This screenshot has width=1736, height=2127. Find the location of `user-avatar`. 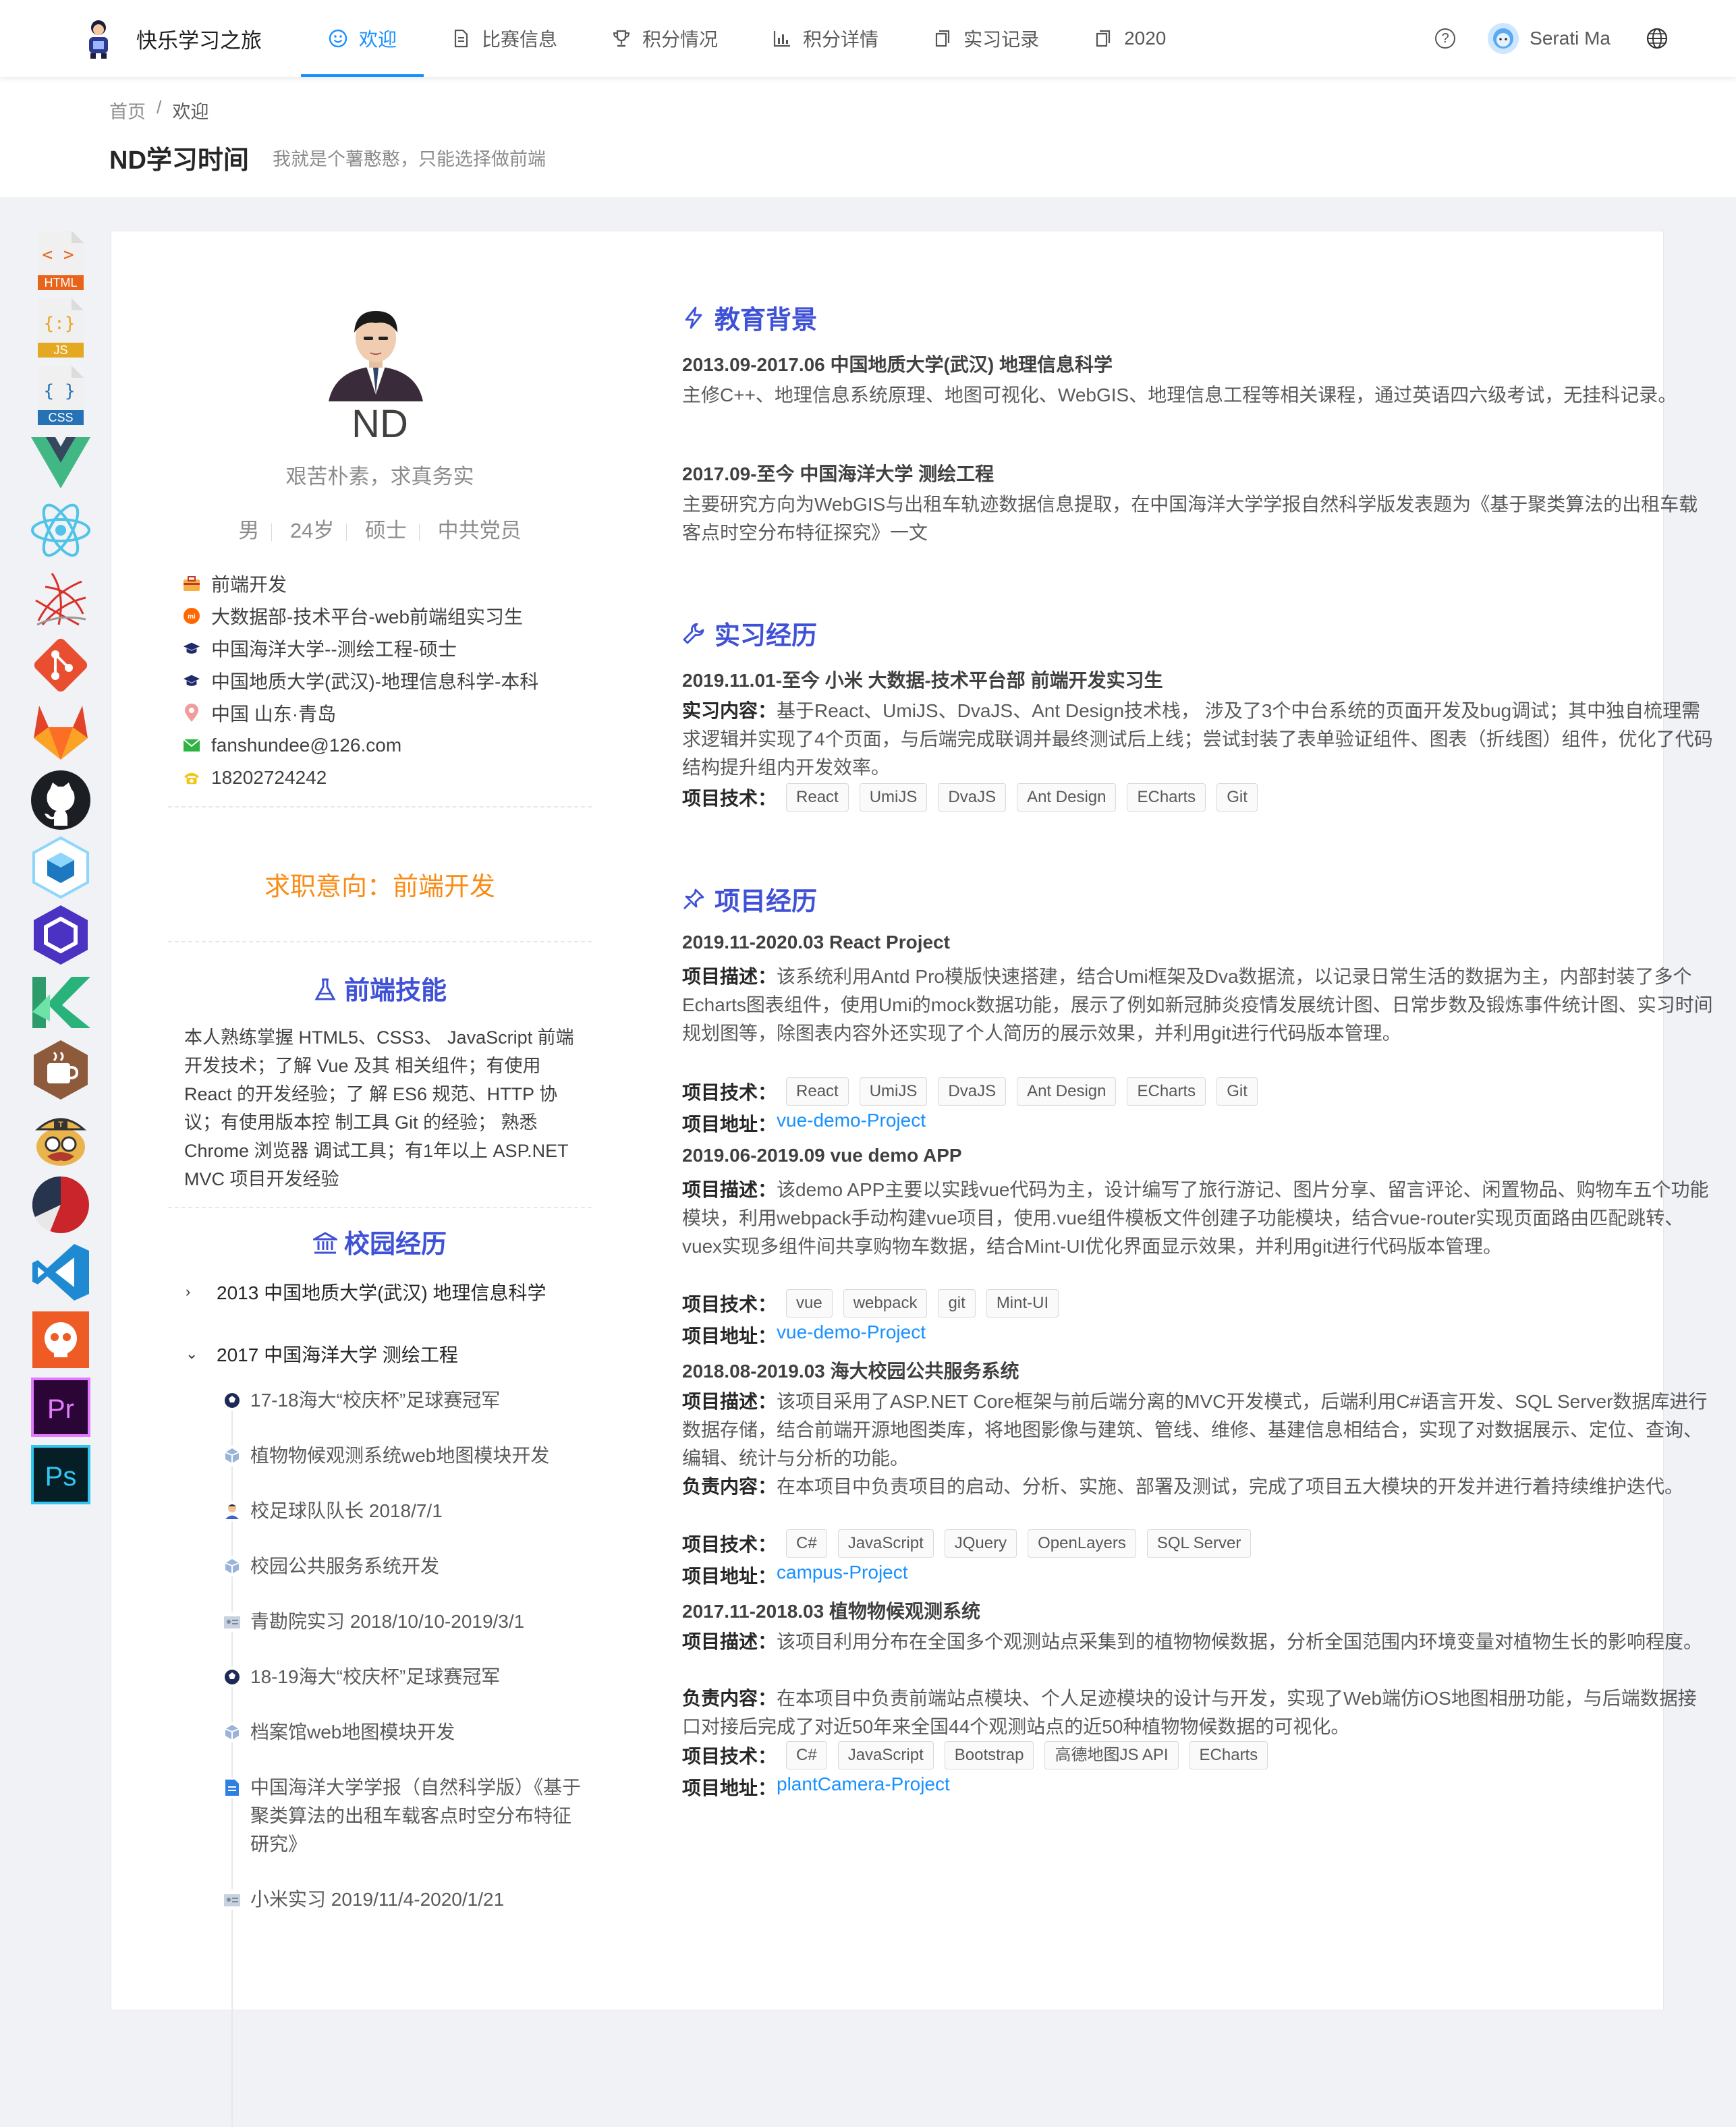

user-avatar is located at coordinates (1503, 38).